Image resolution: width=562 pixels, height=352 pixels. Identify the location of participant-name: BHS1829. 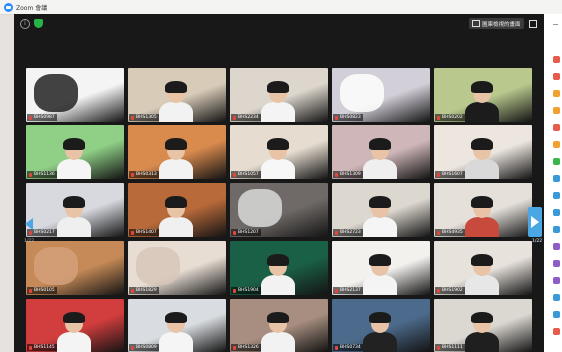
(146, 290).